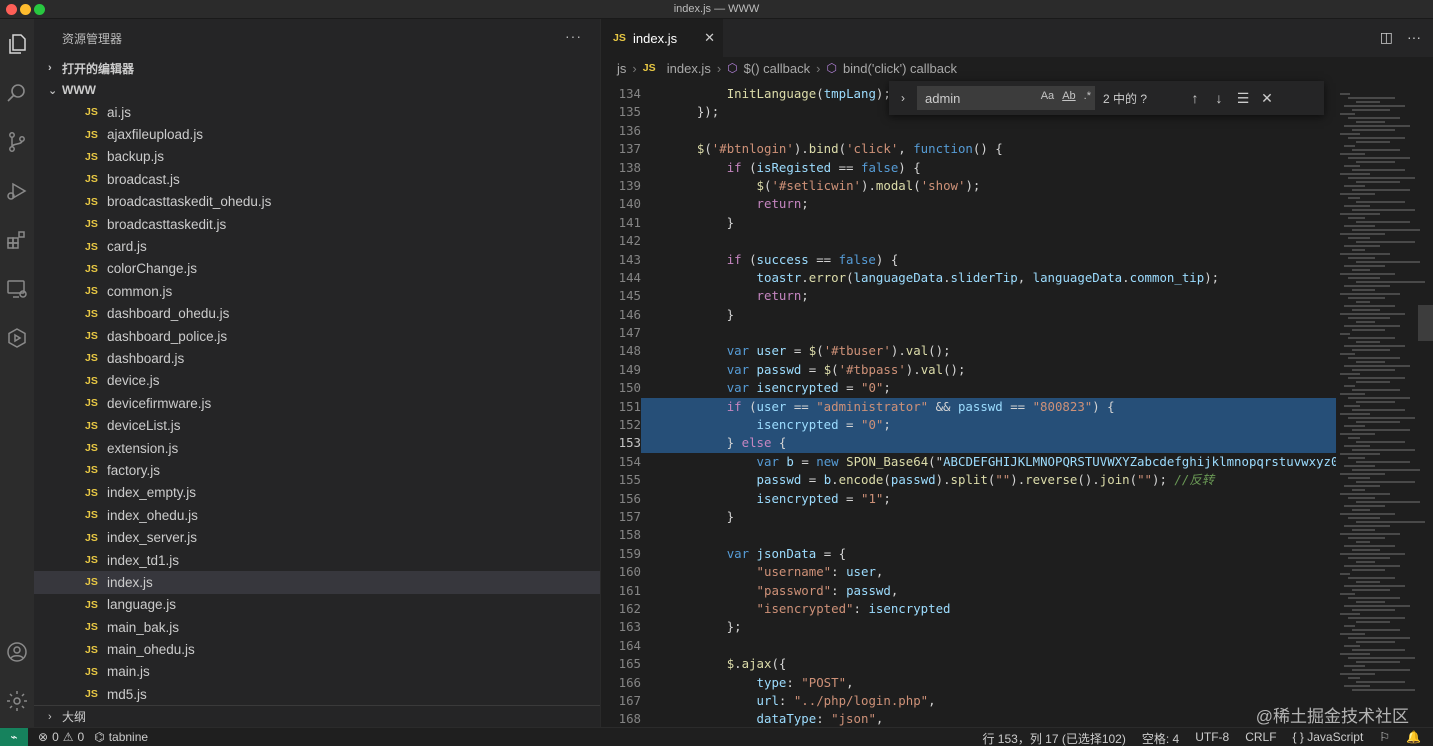 This screenshot has height=746, width=1433. I want to click on search-icon, so click(17, 93).